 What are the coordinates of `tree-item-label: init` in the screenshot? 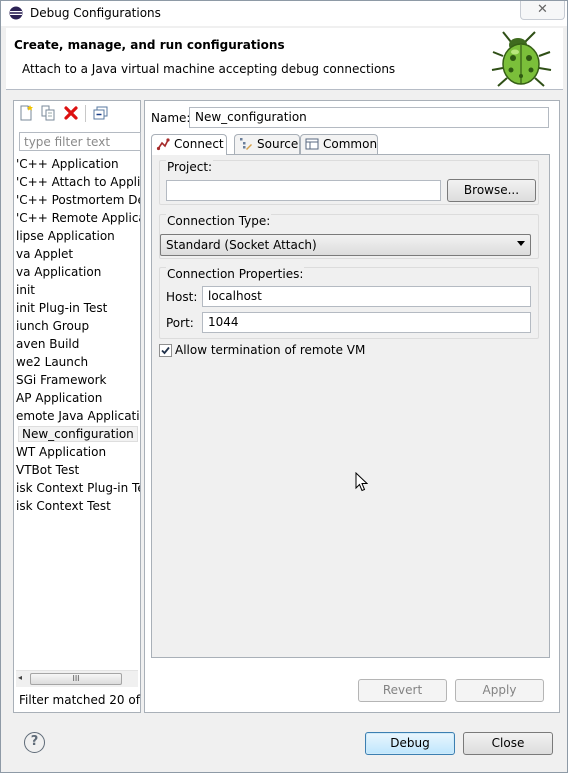 It's located at (25, 290).